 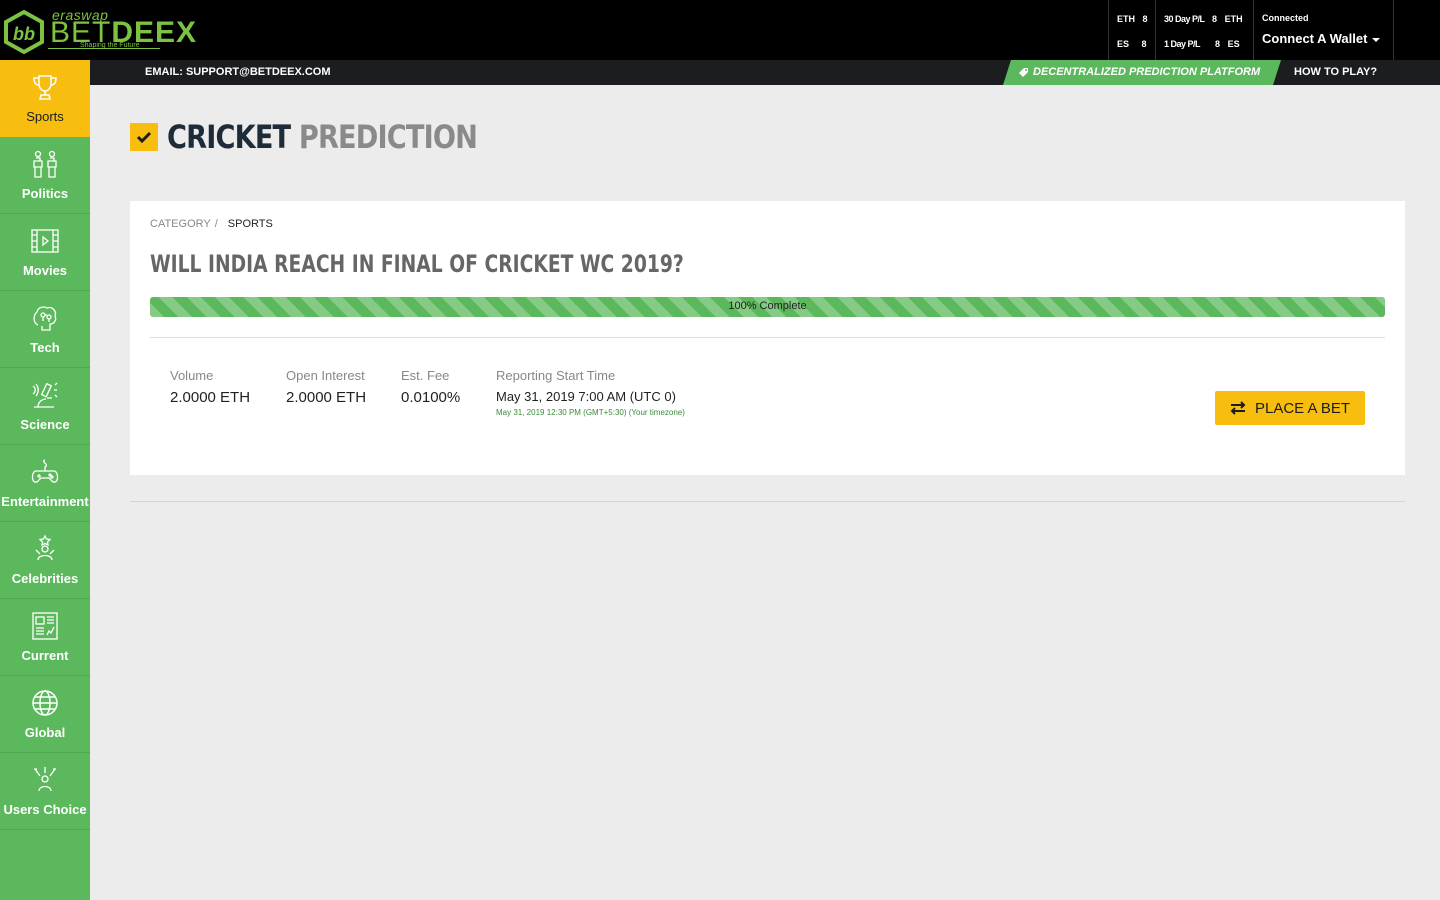 What do you see at coordinates (45, 318) in the screenshot?
I see `tech-brain-icon` at bounding box center [45, 318].